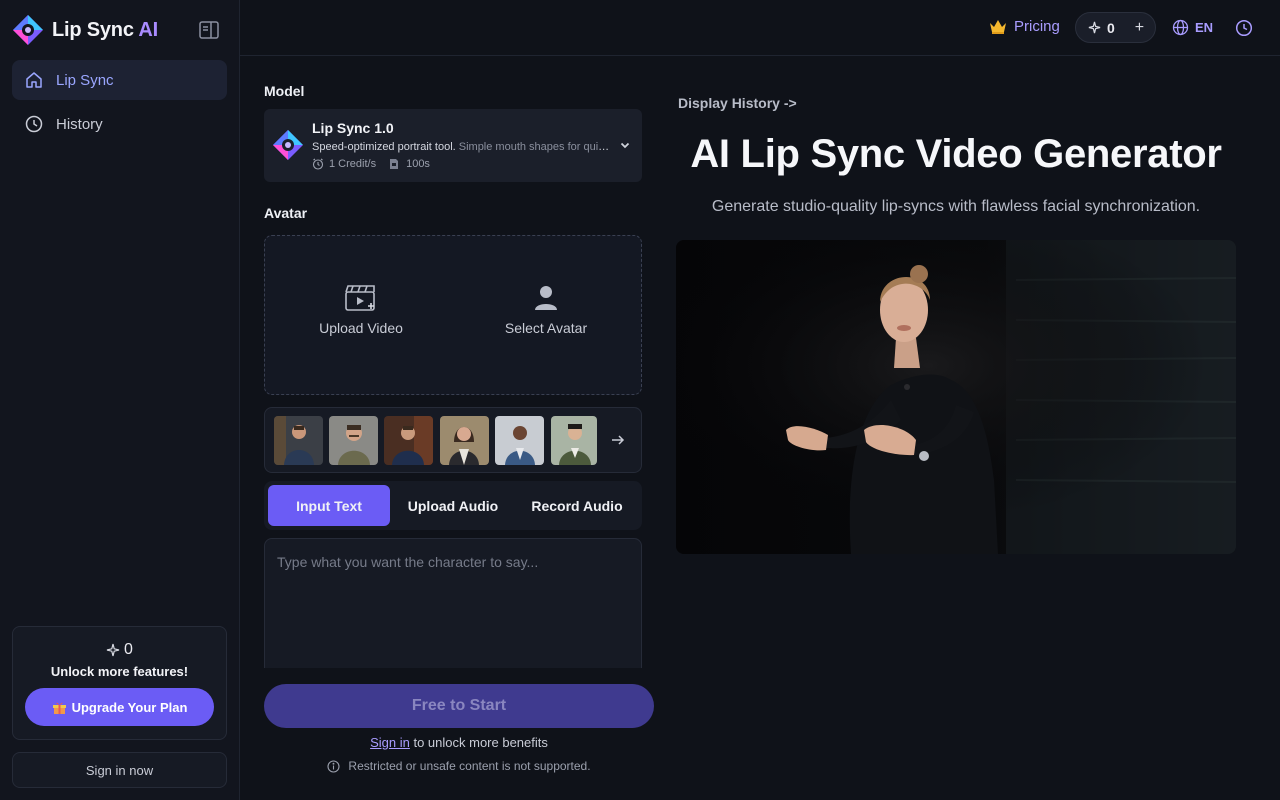 Image resolution: width=1280 pixels, height=800 pixels. Describe the element at coordinates (998, 26) in the screenshot. I see `crown-icon` at that location.